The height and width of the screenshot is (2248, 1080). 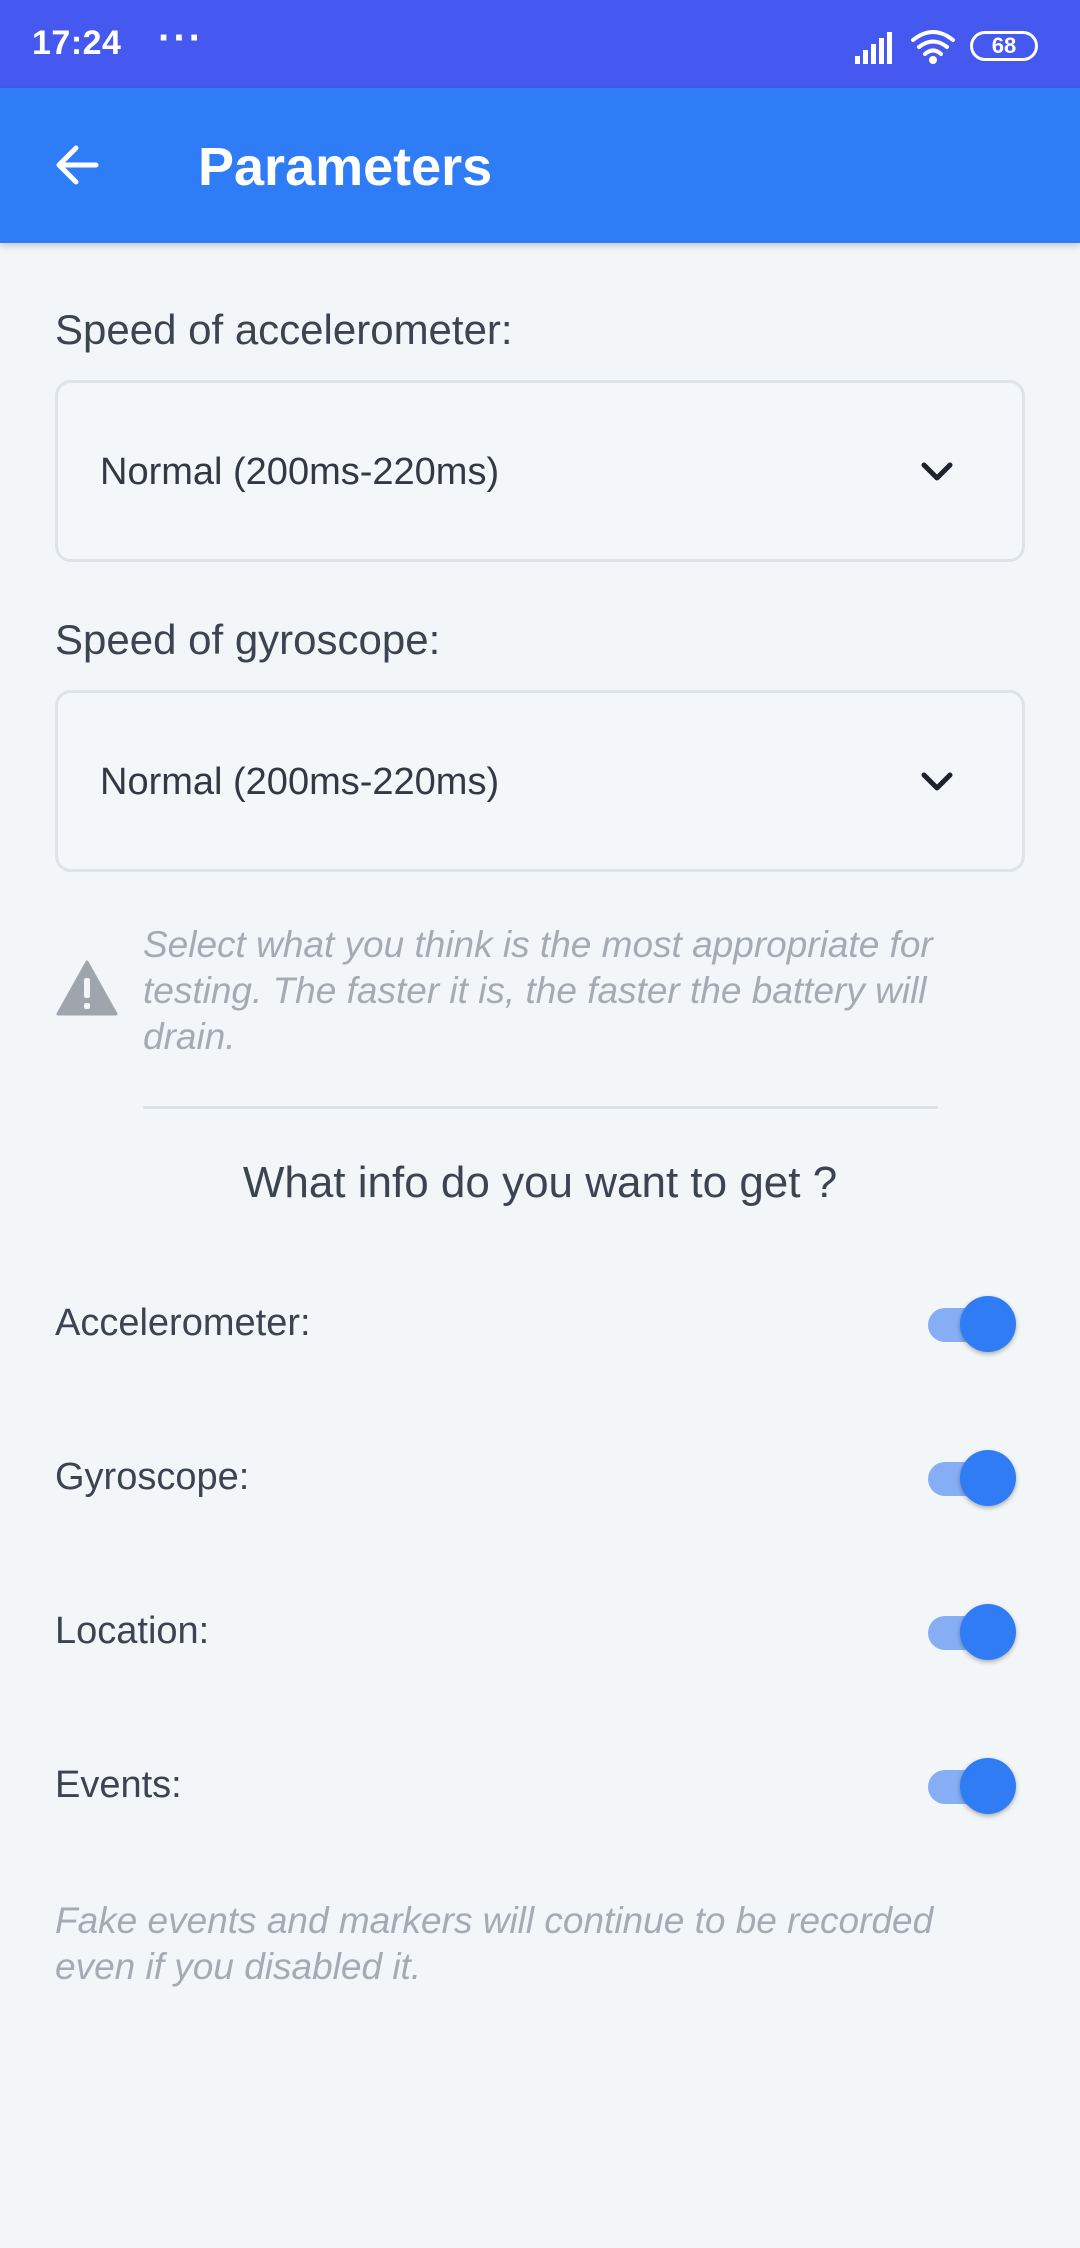 I want to click on wifi-icon, so click(x=933, y=47).